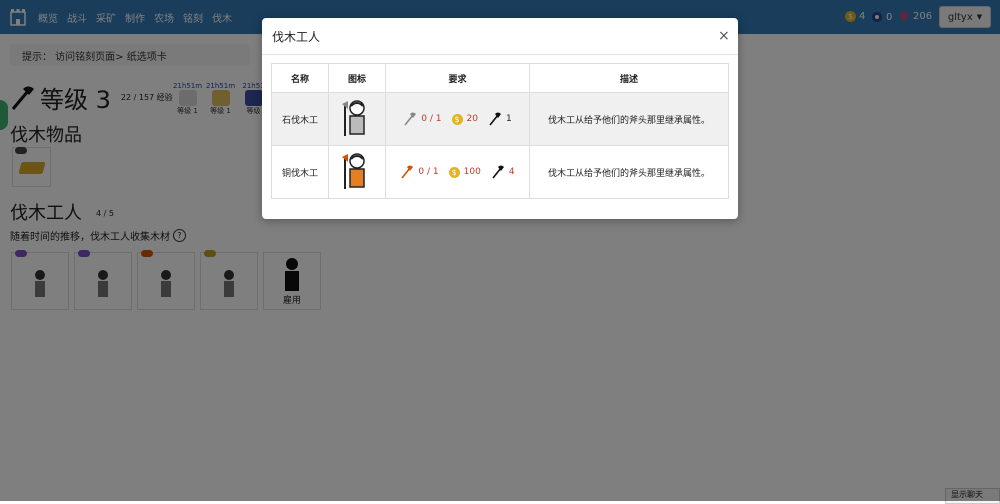 The image size is (1000, 504). What do you see at coordinates (508, 119) in the screenshot?
I see `level-required: 1` at bounding box center [508, 119].